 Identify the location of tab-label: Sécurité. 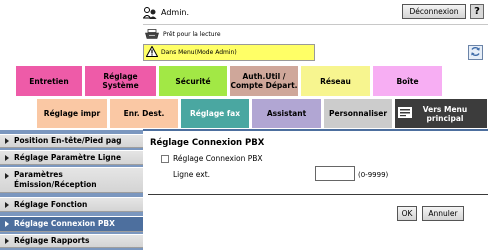
(193, 81).